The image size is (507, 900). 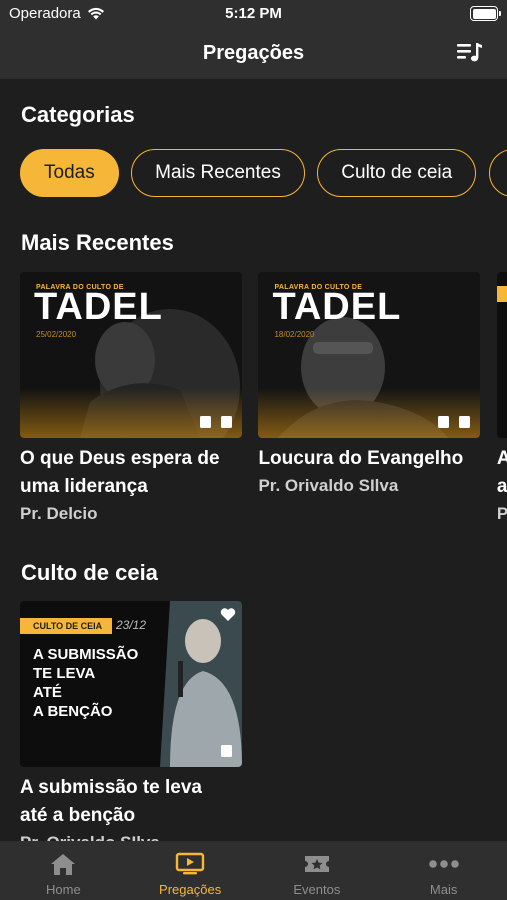 I want to click on house-icon, so click(x=63, y=864).